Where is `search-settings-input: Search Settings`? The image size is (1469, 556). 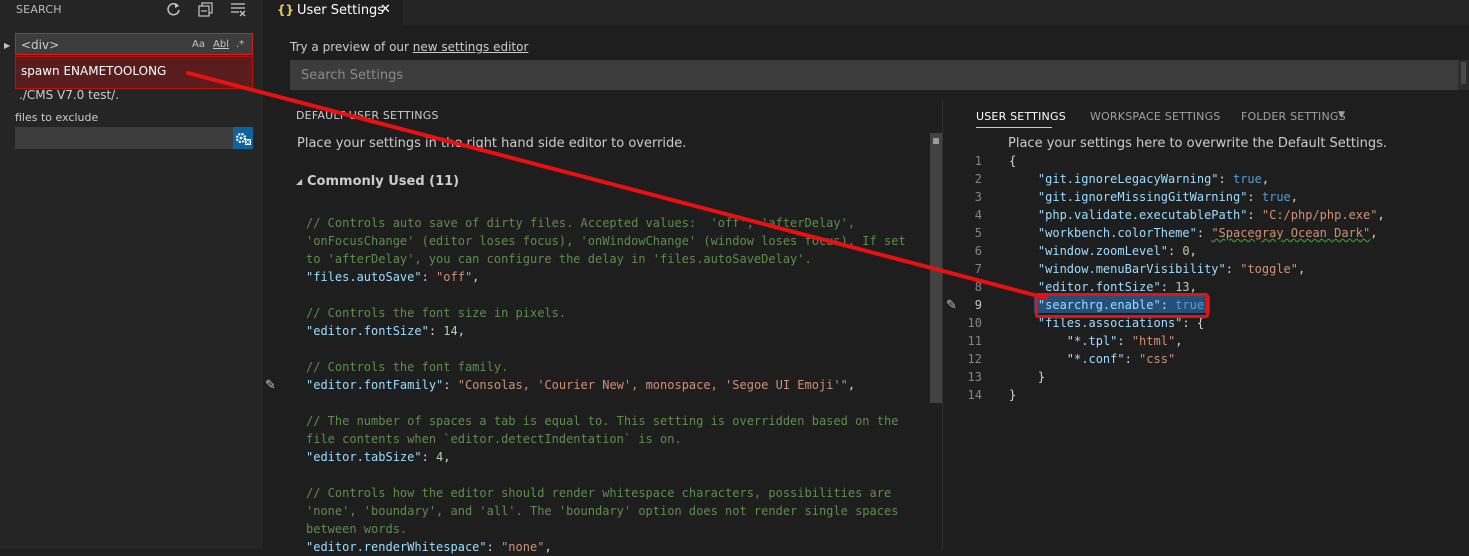
search-settings-input: Search Settings is located at coordinates (874, 75).